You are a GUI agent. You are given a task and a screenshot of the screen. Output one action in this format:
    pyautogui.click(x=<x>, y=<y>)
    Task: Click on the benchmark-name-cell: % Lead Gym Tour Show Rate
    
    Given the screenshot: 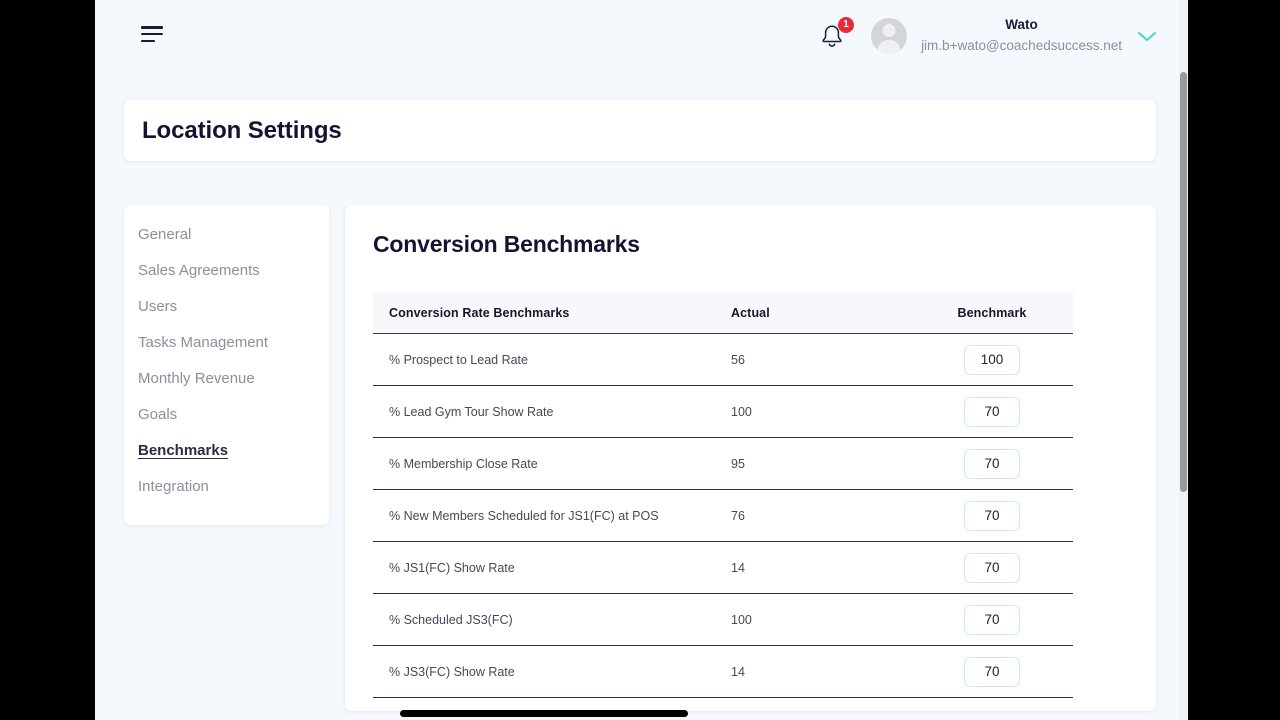 What is the action you would take?
    pyautogui.click(x=552, y=411)
    